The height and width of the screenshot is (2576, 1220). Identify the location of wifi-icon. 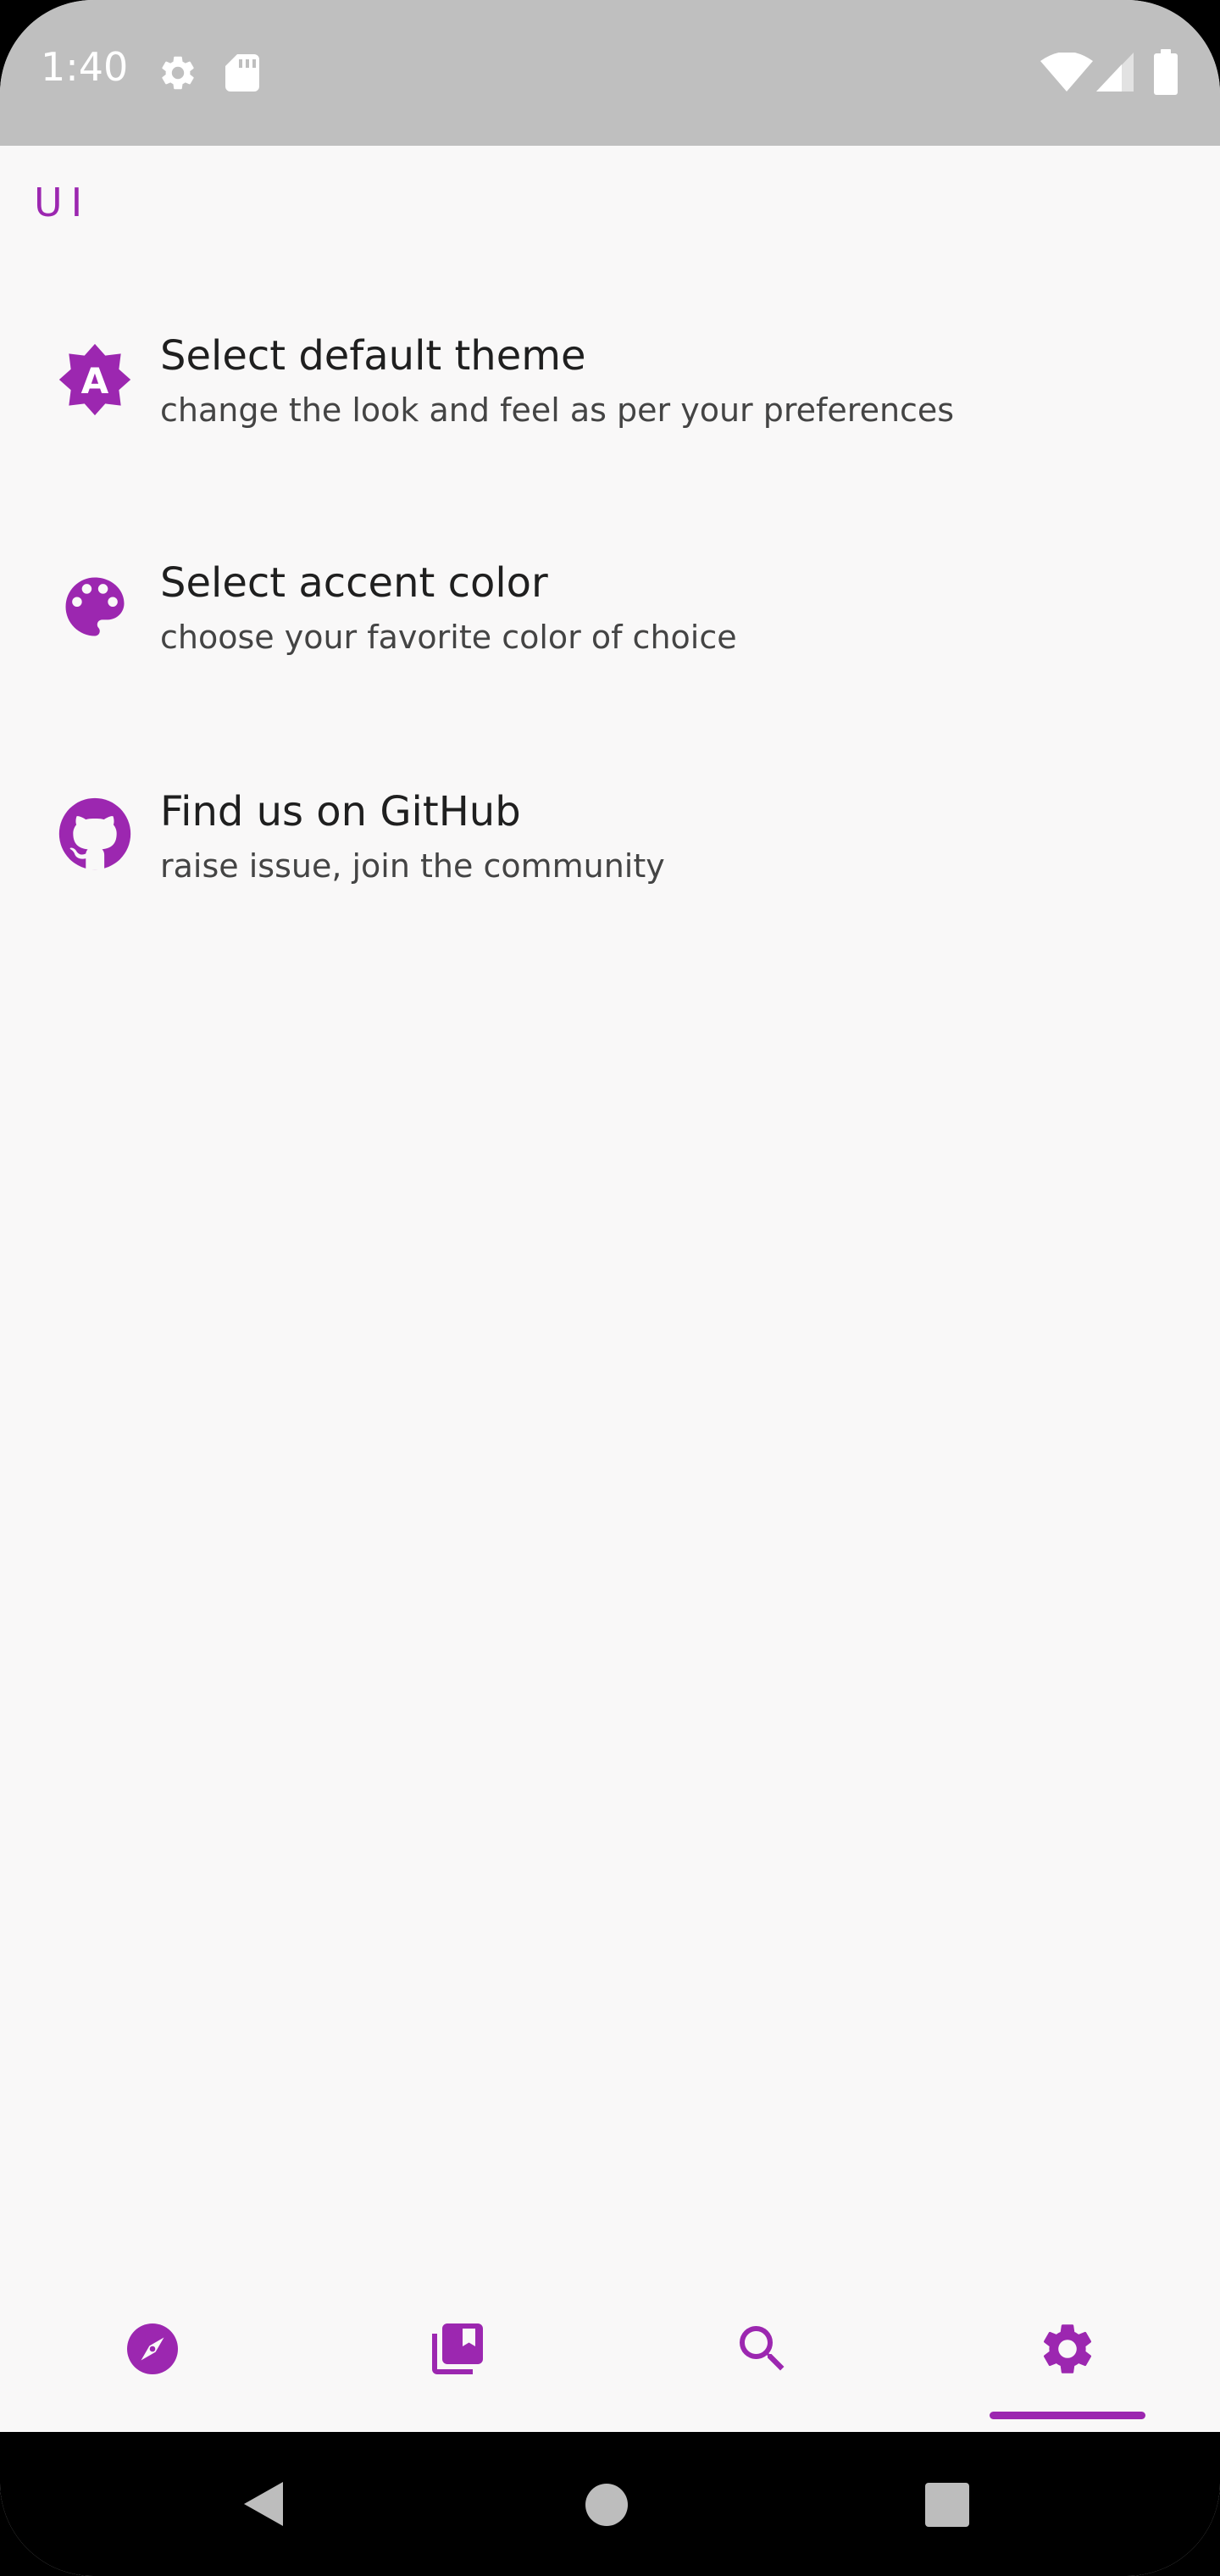
(1066, 72).